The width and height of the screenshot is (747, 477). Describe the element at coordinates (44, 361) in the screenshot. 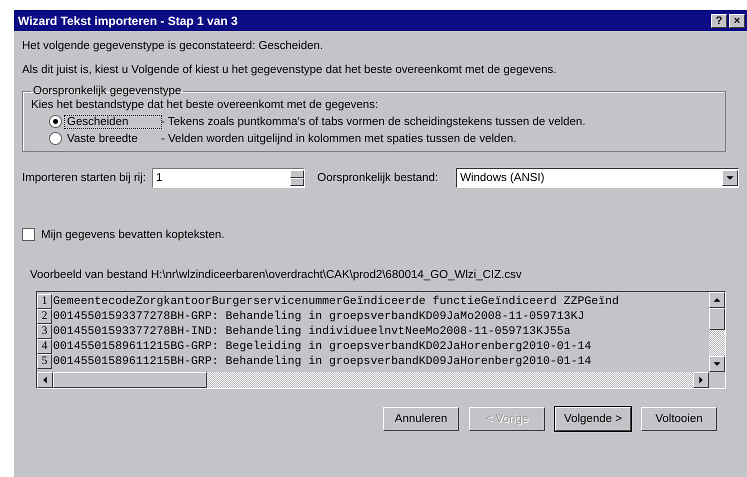

I see `line-number: 5` at that location.